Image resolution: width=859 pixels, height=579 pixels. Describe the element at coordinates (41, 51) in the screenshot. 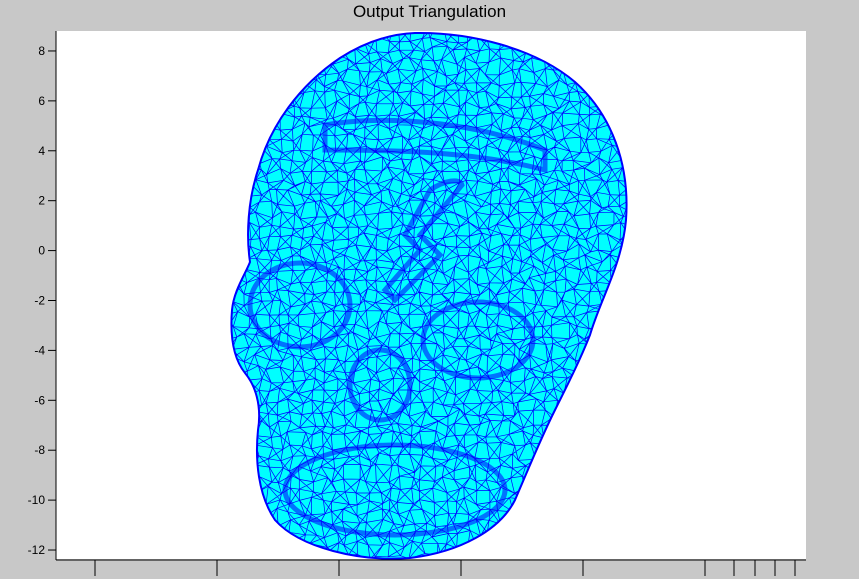

I see `y-tick-label: 8` at that location.